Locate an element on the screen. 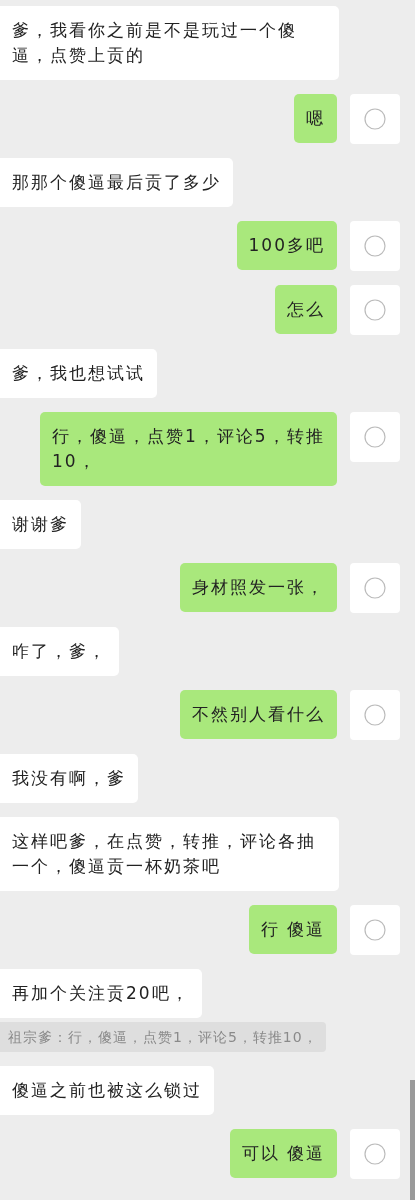 Image resolution: width=415 pixels, height=1200 pixels. quoted-message: 祖宗爹：行，傻逼，点赞1，评论5，转推10， is located at coordinates (163, 1037).